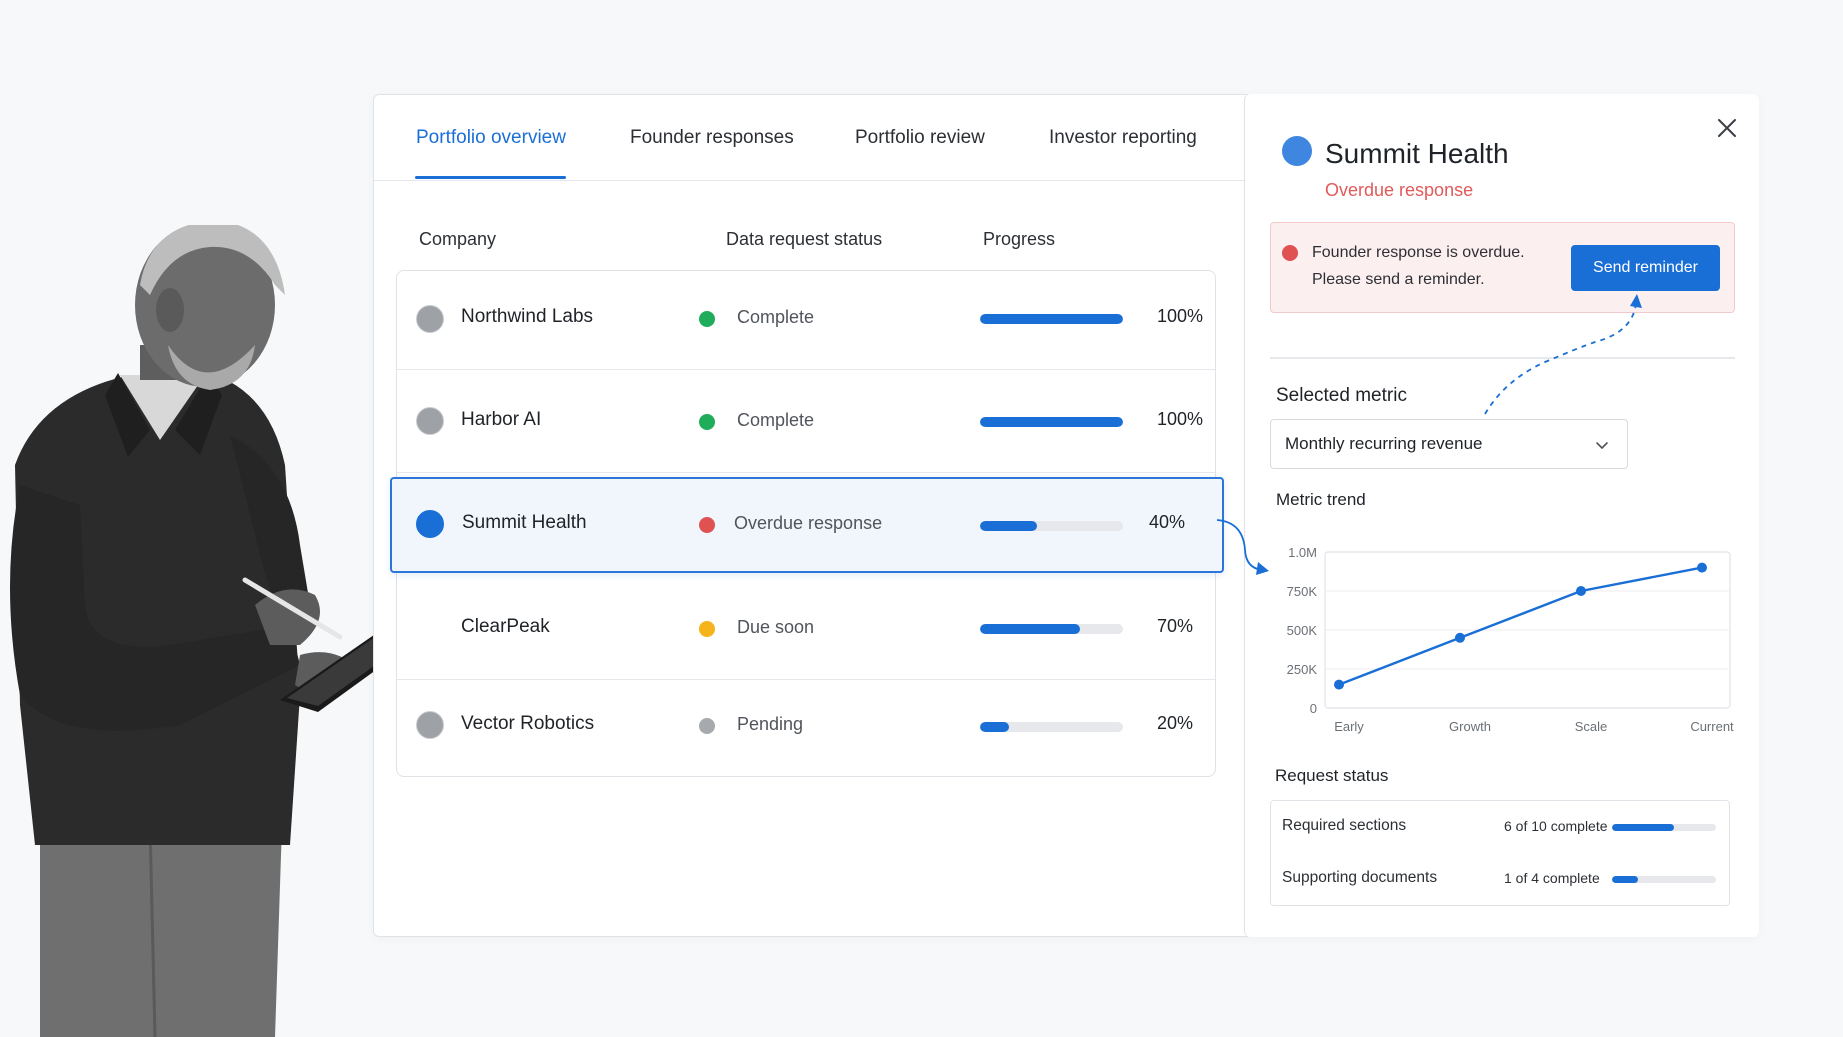 The image size is (1843, 1037). What do you see at coordinates (505, 626) in the screenshot?
I see `company-name: ClearPeak` at bounding box center [505, 626].